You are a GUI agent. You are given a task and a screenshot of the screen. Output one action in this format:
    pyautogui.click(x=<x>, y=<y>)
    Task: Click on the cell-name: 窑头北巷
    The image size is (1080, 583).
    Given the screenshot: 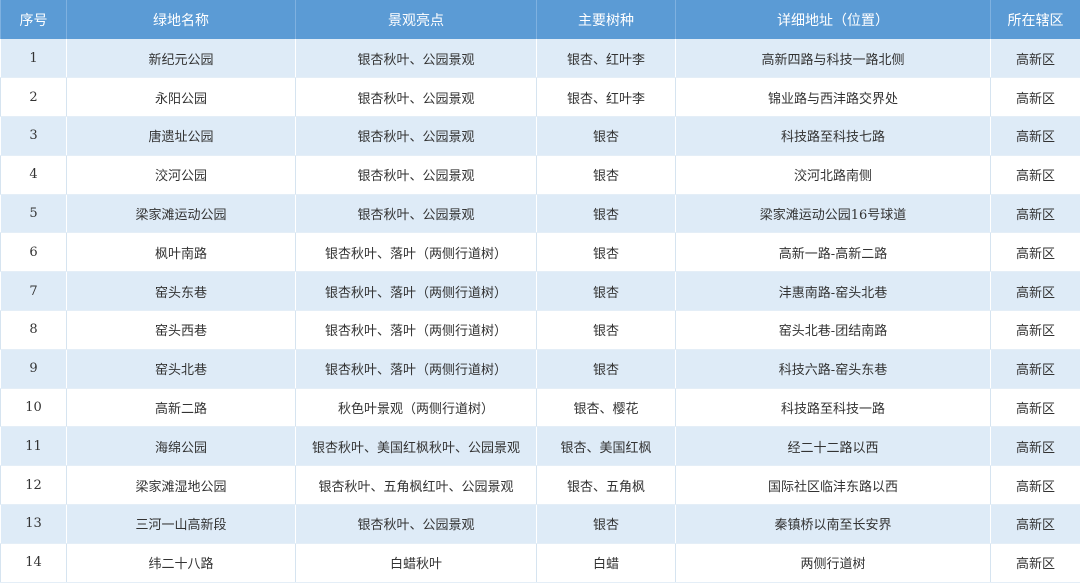 What is the action you would take?
    pyautogui.click(x=181, y=368)
    